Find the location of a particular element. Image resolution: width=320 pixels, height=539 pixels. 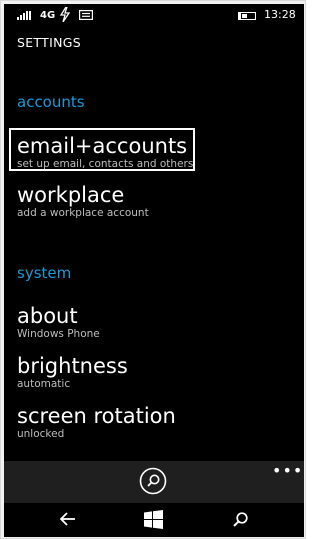

item-subtitle: automatic is located at coordinates (44, 384).